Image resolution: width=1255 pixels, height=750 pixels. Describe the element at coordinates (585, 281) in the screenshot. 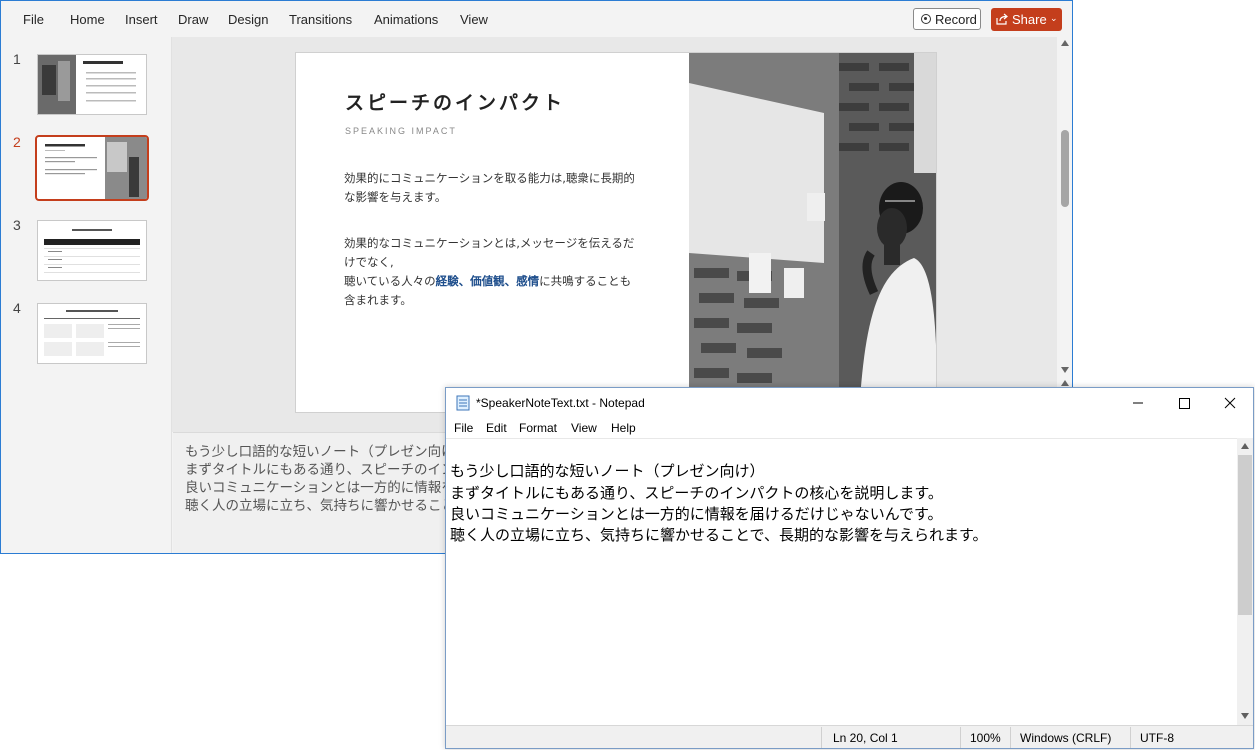

I see `line-3-suffix: に共鳴することも` at that location.